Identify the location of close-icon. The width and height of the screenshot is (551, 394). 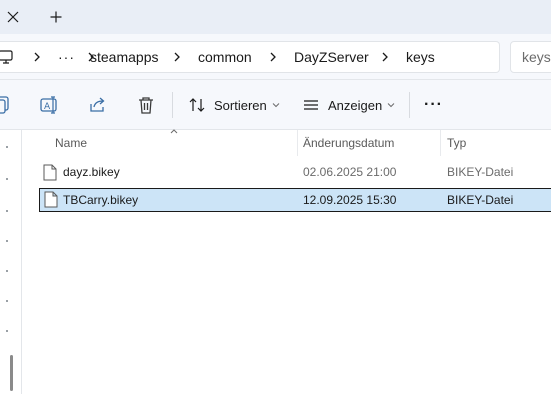
(13, 17).